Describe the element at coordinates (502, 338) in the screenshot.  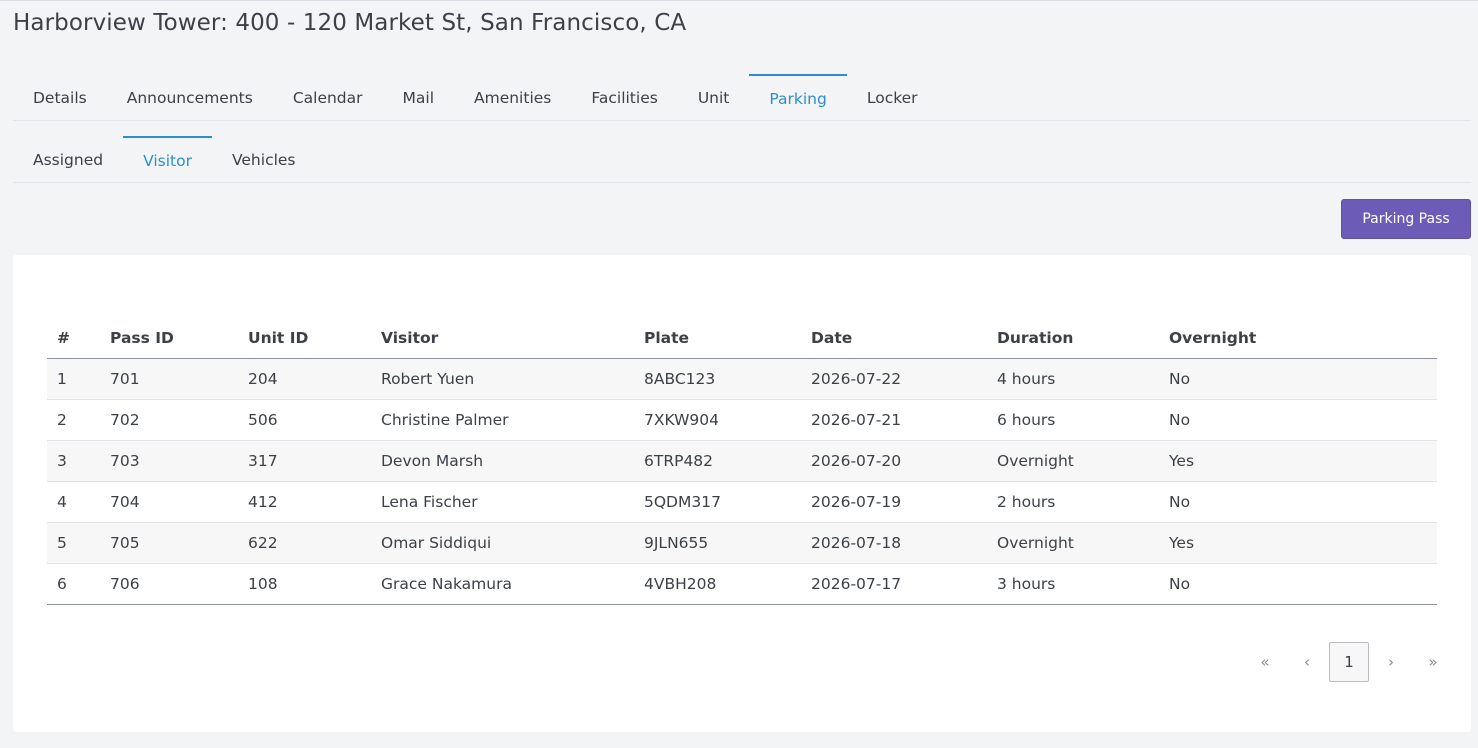
I see `column-header-visitor: Visitor` at that location.